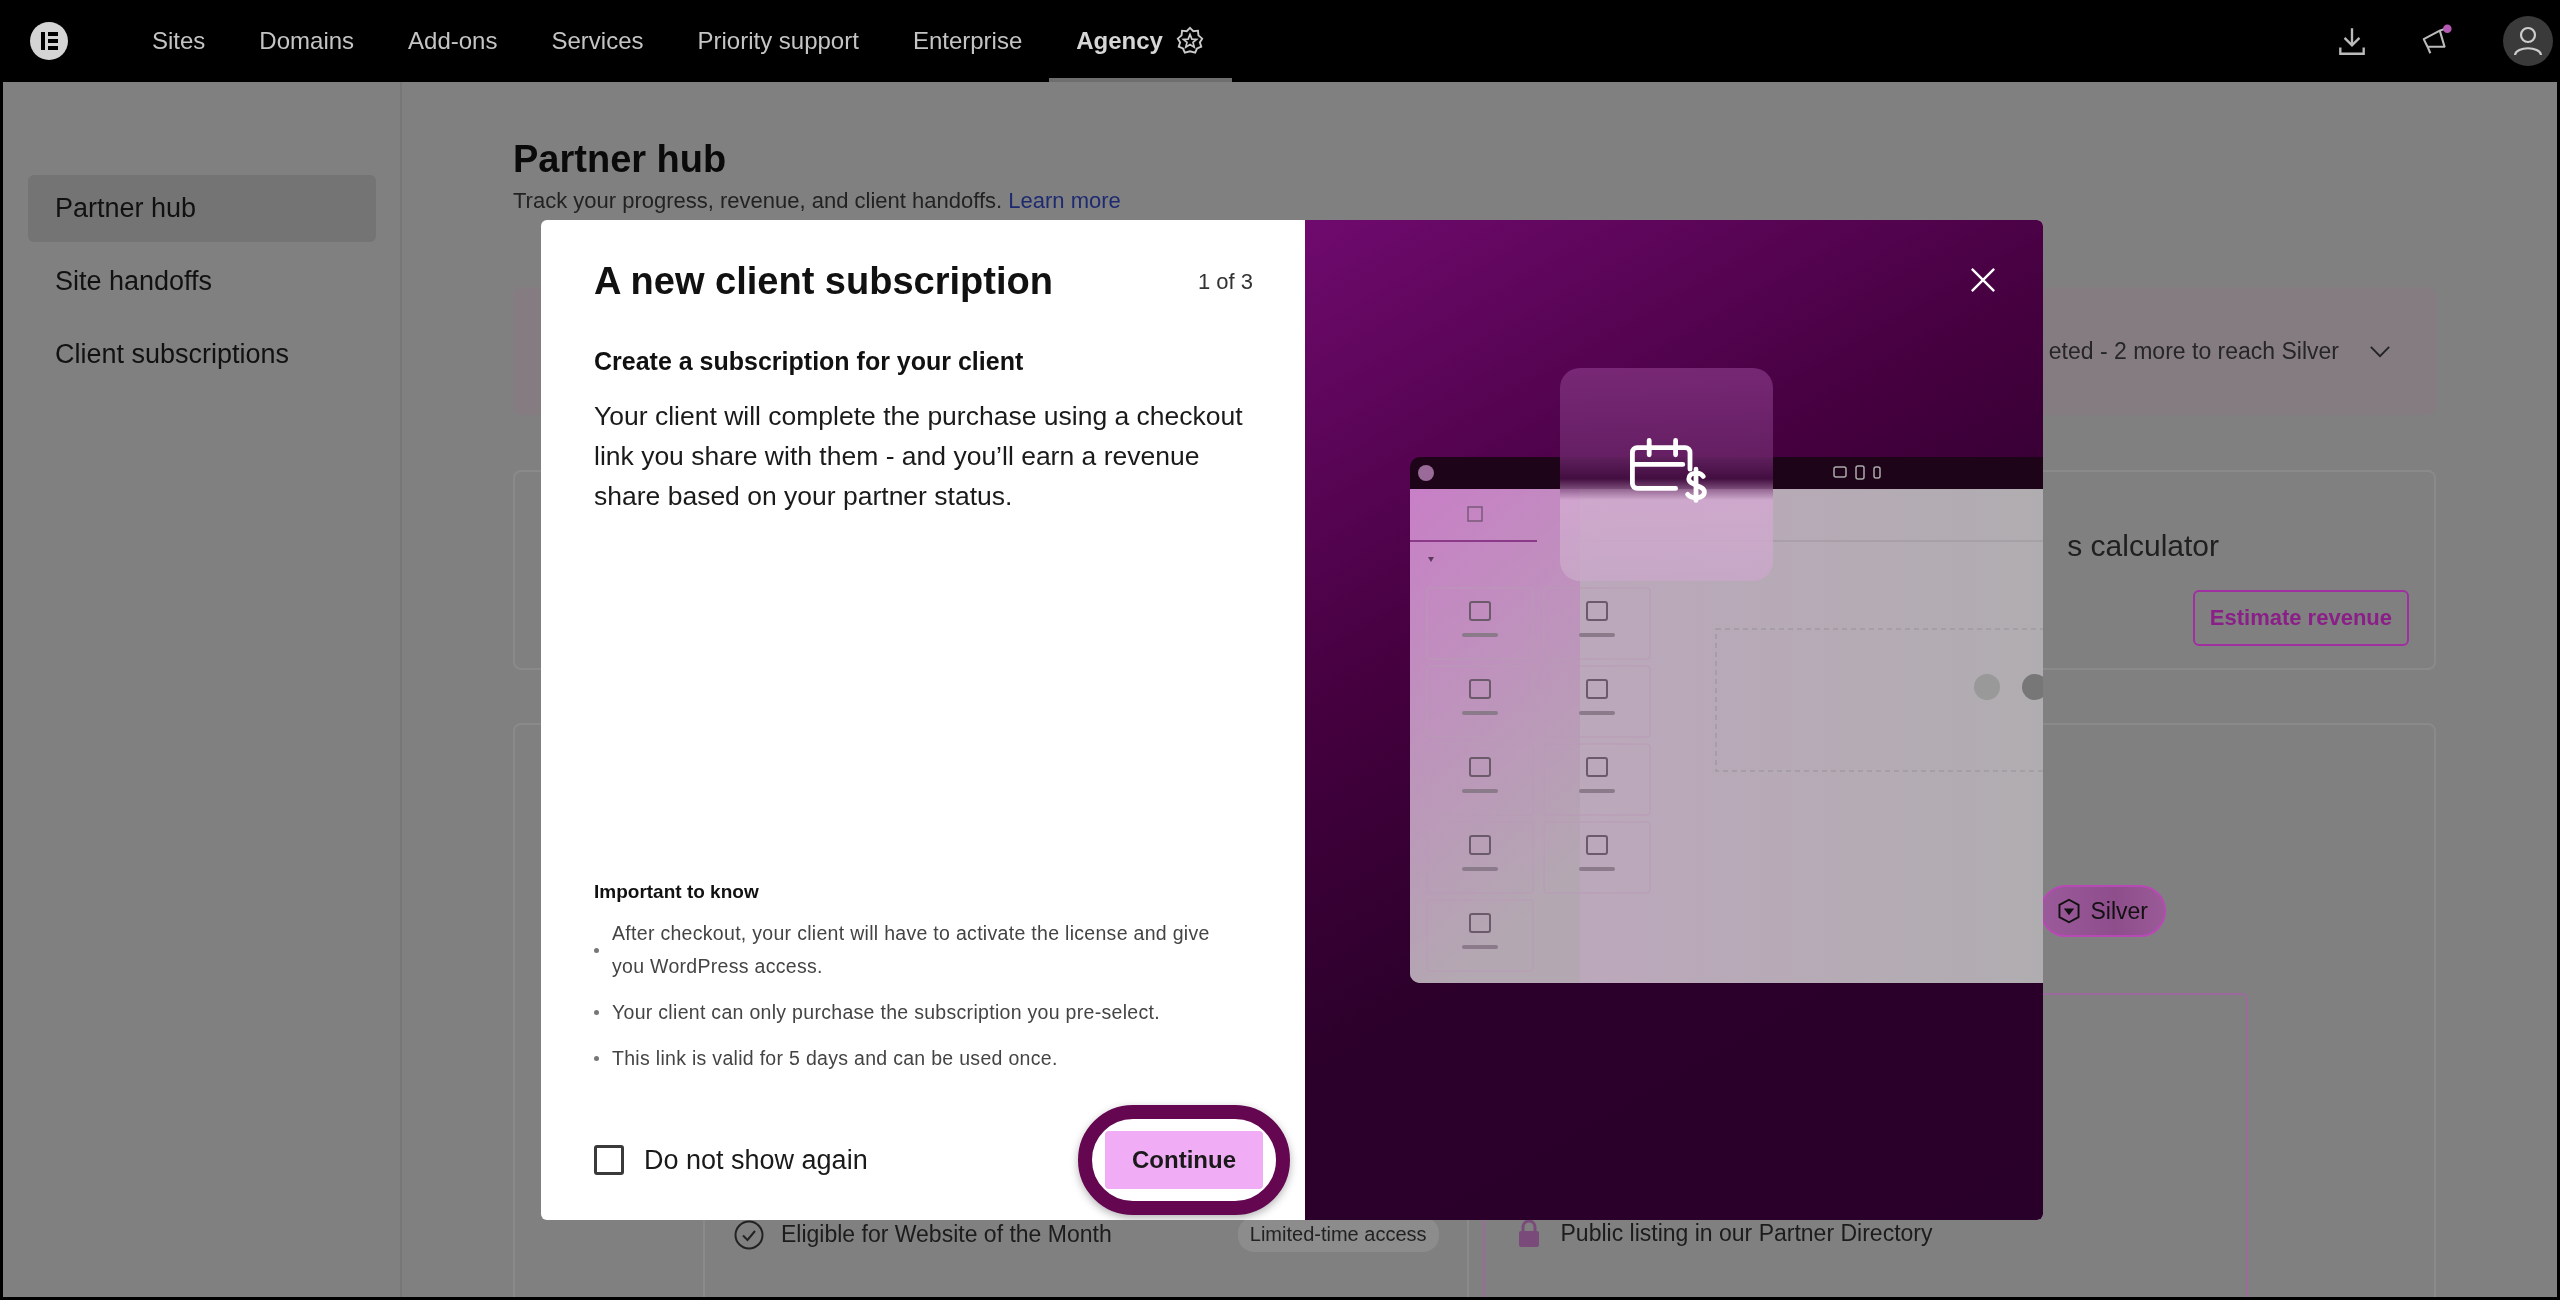 Image resolution: width=2560 pixels, height=1300 pixels. What do you see at coordinates (817, 201) in the screenshot?
I see `page-subtitle: Track your progress, revenue, and client handoffs. Learn more` at bounding box center [817, 201].